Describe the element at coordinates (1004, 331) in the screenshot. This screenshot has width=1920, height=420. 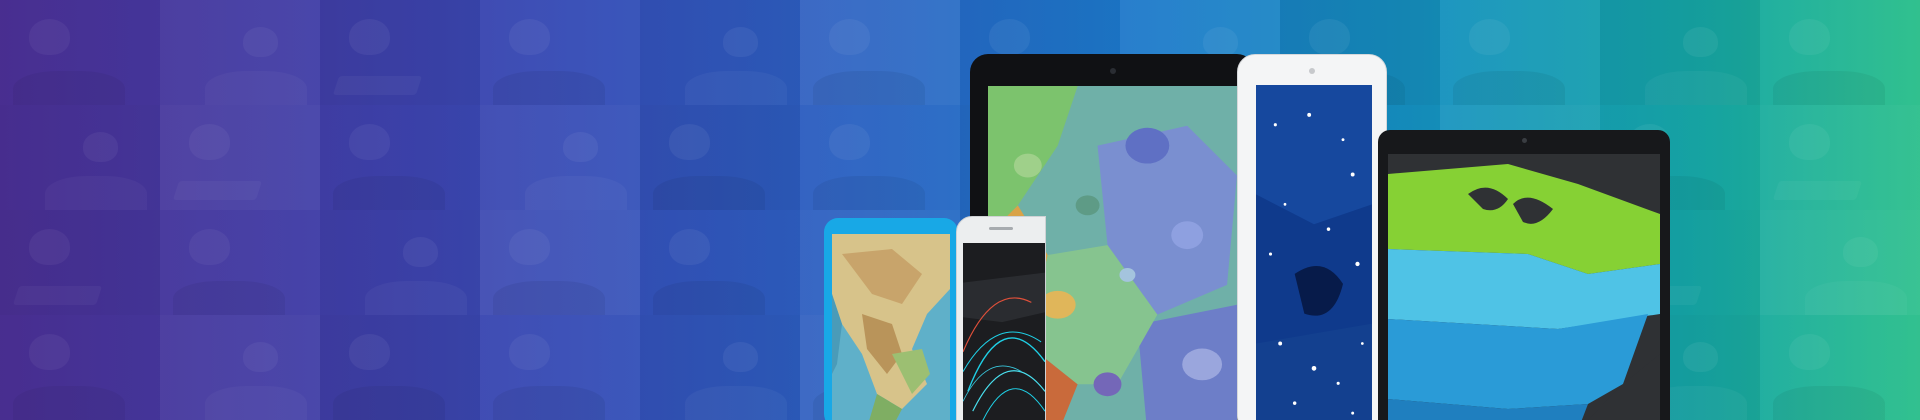
I see `connection-arcs-map` at that location.